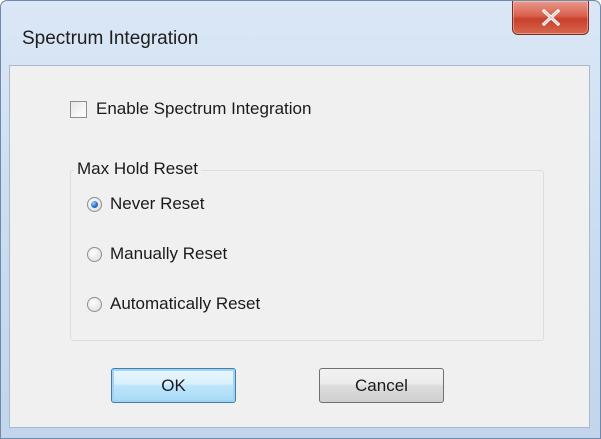  Describe the element at coordinates (78, 109) in the screenshot. I see `enable-integration-checkbox` at that location.